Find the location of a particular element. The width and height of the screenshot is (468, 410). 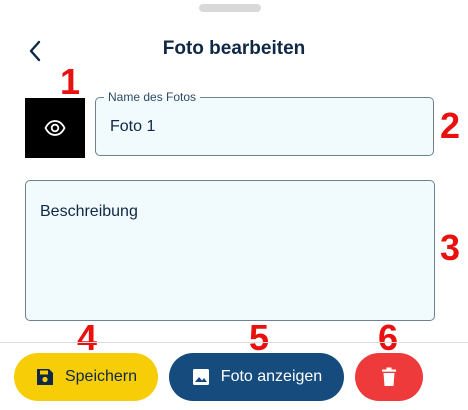

eye-icon is located at coordinates (55, 128).